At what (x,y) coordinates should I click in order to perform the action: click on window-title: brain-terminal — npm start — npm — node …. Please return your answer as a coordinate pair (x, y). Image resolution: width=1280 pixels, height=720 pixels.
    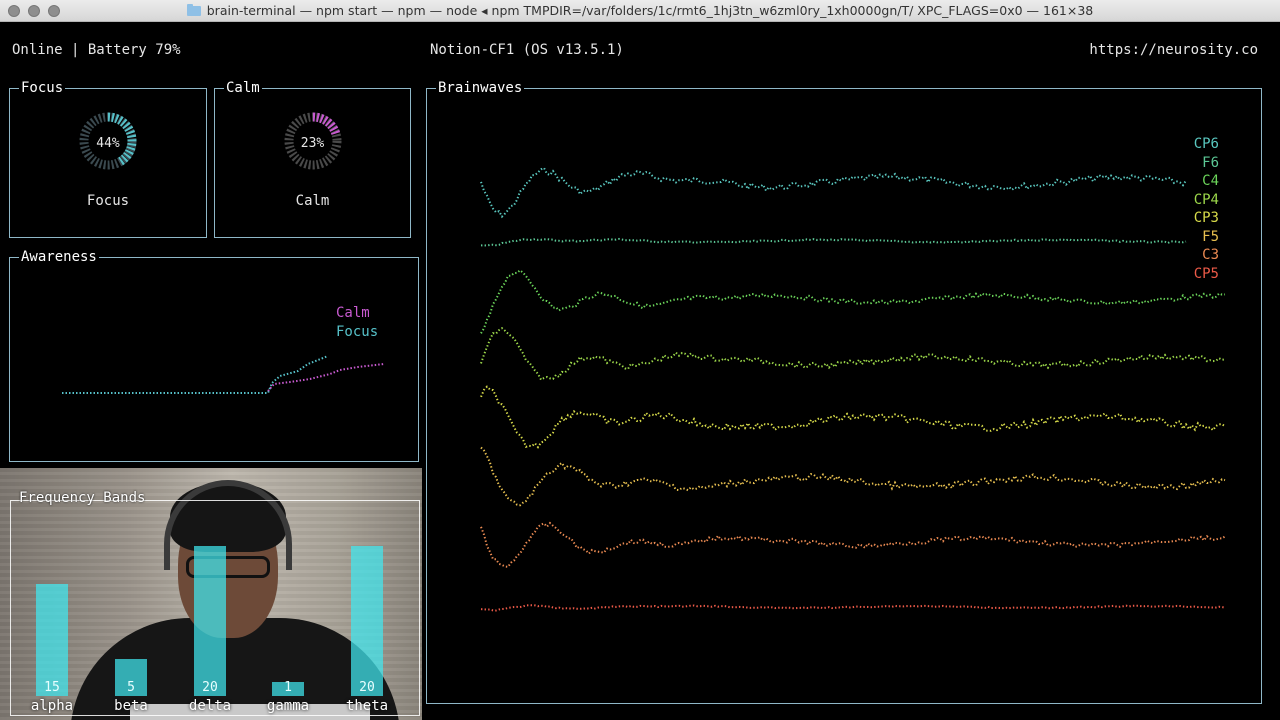
    Looking at the image, I should click on (650, 10).